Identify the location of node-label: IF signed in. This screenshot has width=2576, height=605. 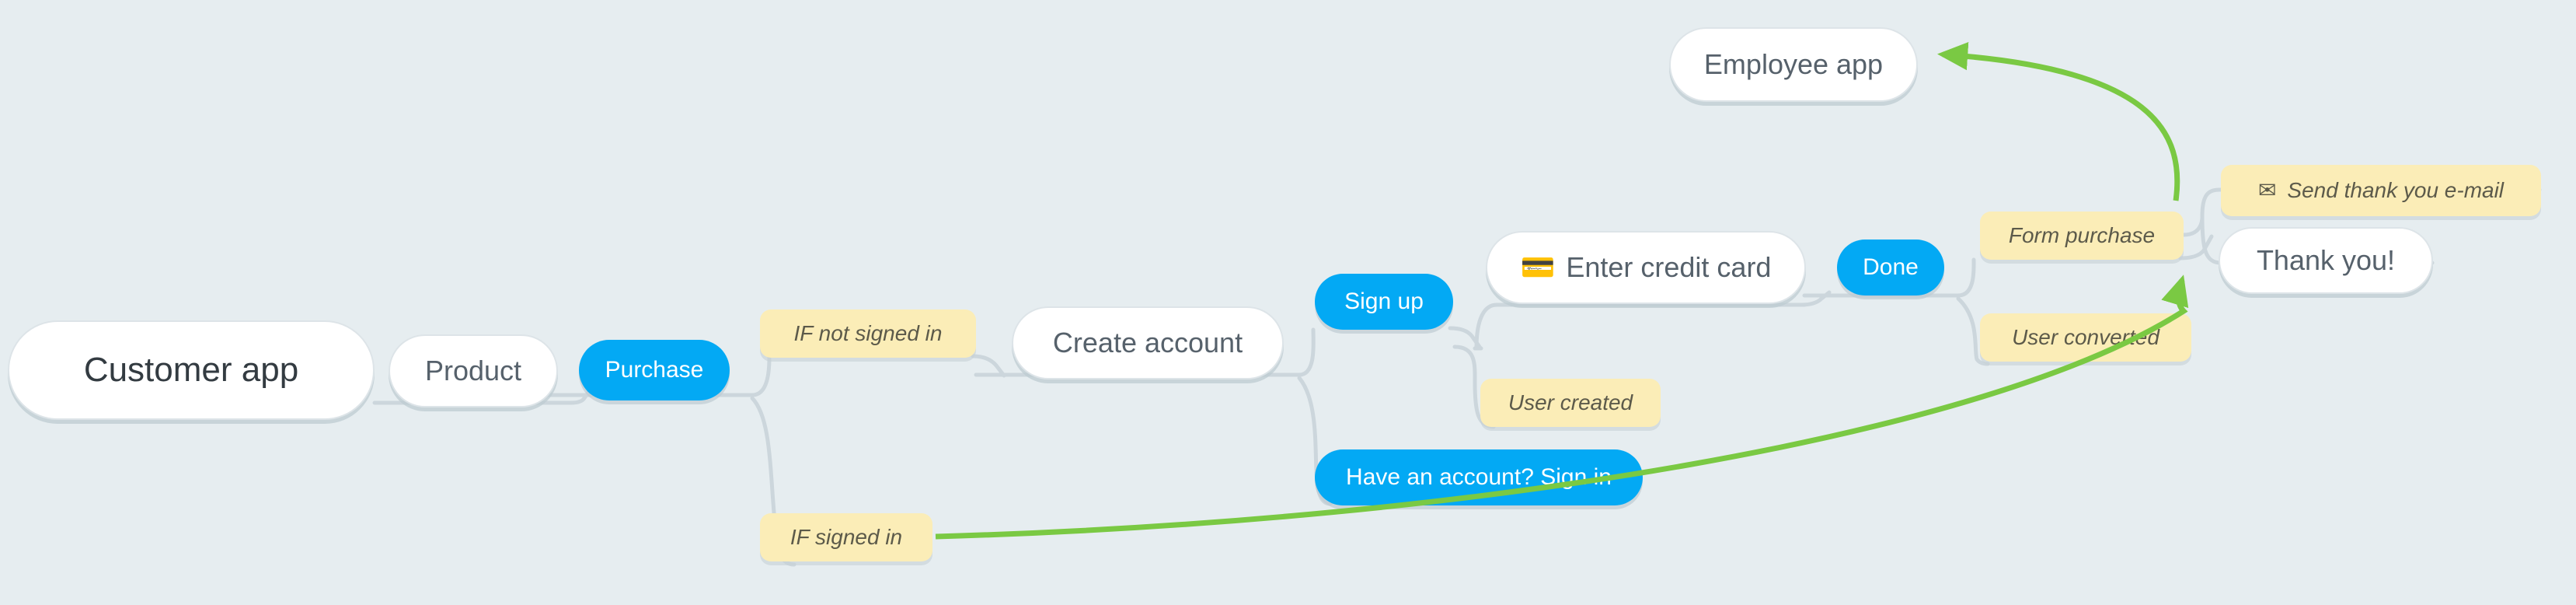
(846, 537).